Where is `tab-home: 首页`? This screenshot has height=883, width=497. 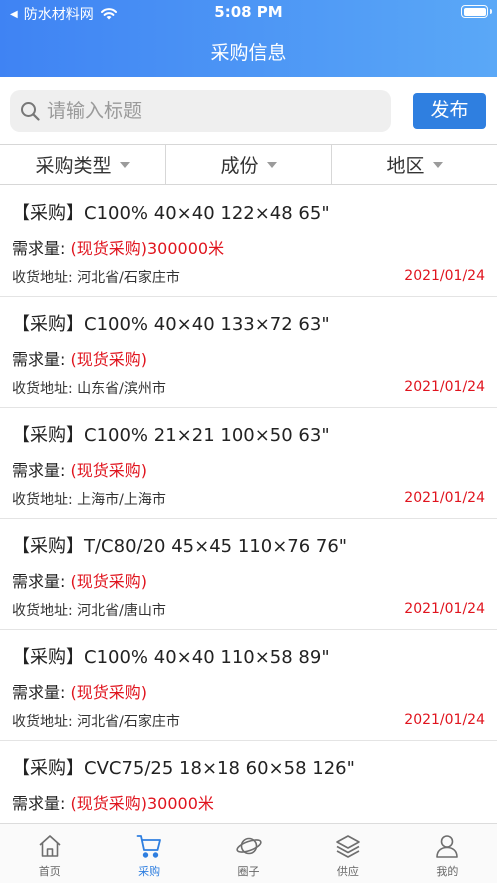
tab-home: 首页 is located at coordinates (49, 853).